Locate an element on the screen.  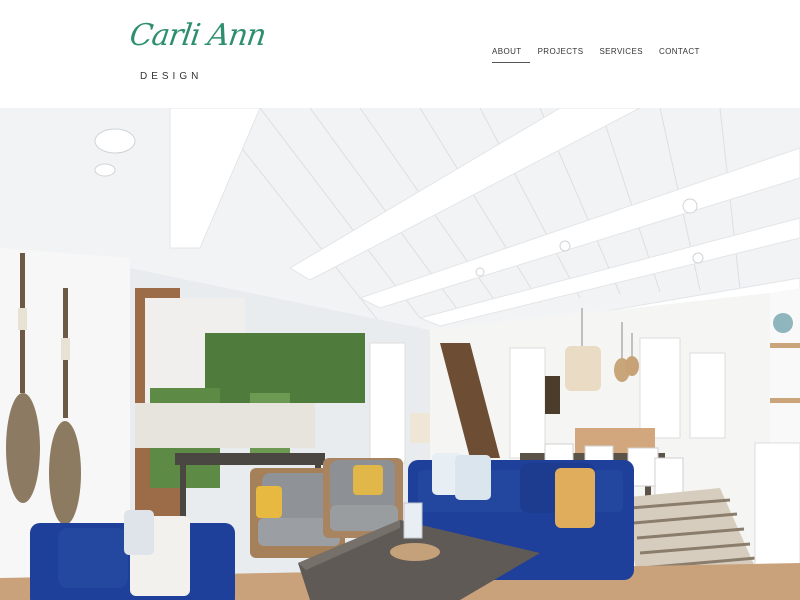
nav-about: ABOUT is located at coordinates (511, 55).